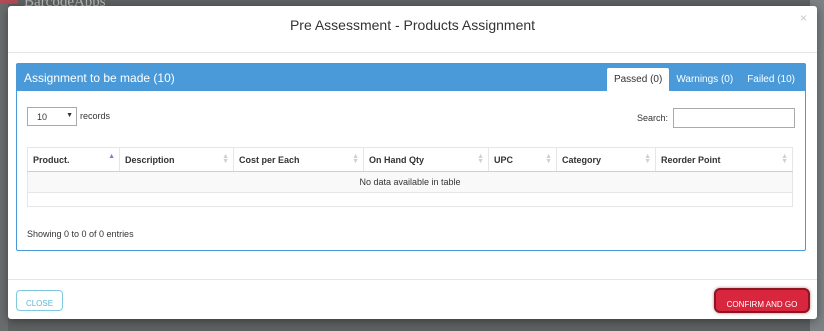 Image resolution: width=824 pixels, height=331 pixels. I want to click on tab-warnings: Warnings (0), so click(704, 79).